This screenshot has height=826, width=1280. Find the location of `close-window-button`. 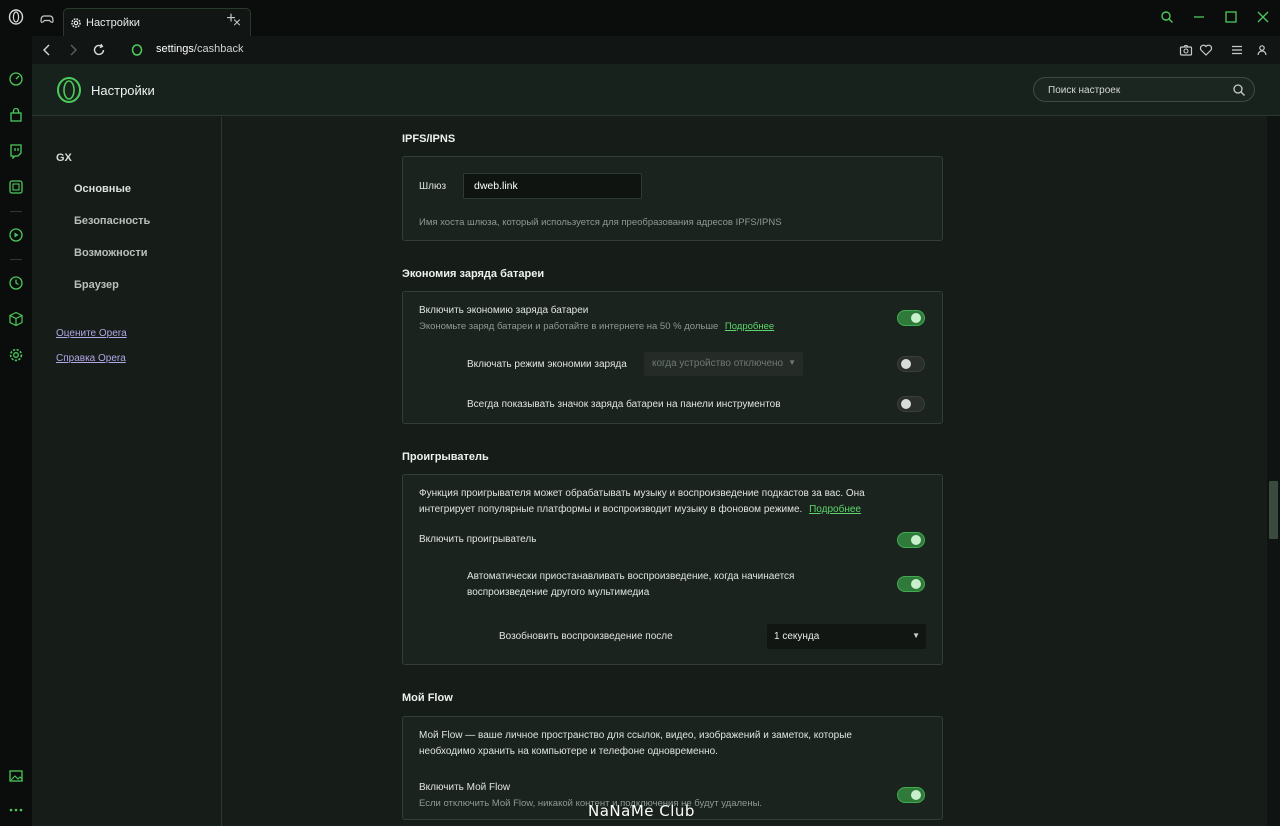

close-window-button is located at coordinates (1263, 17).